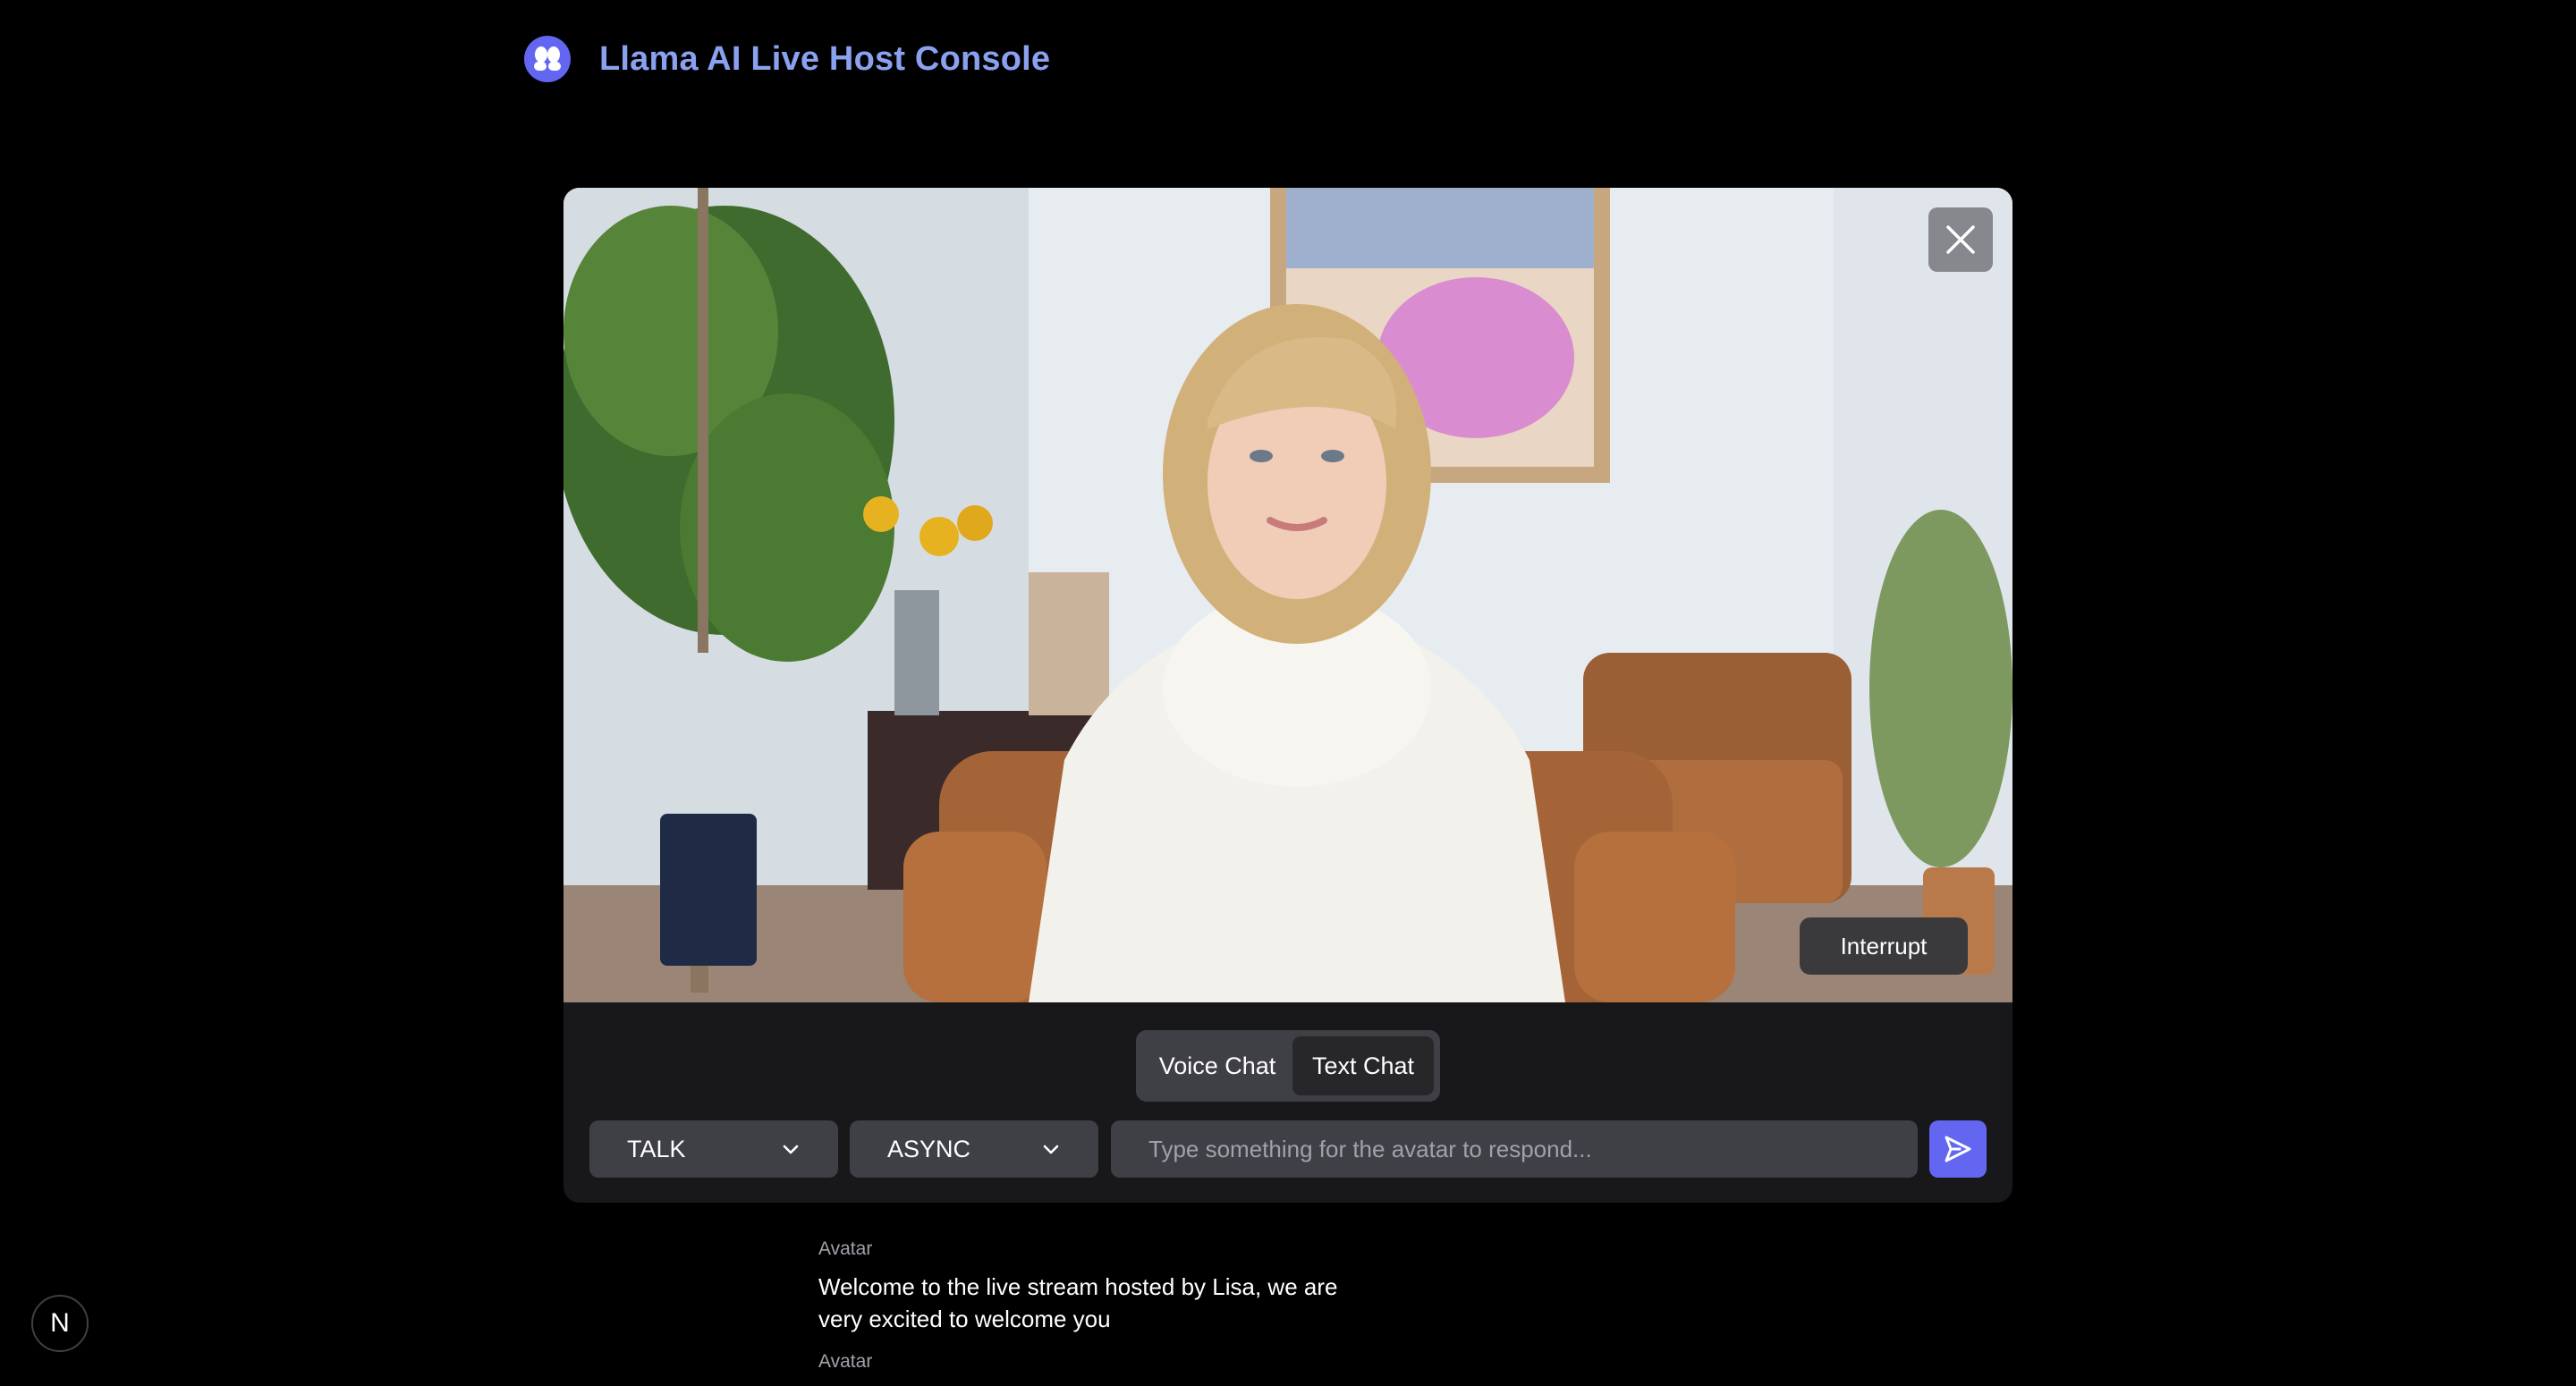 This screenshot has height=1386, width=2576. What do you see at coordinates (656, 1148) in the screenshot?
I see `task-type-value: TALK` at bounding box center [656, 1148].